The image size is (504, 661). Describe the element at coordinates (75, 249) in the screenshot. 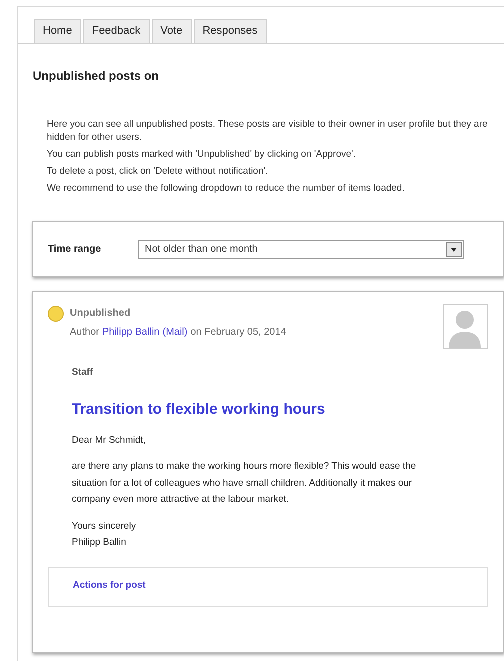

I see `time-range-label: Time range` at that location.